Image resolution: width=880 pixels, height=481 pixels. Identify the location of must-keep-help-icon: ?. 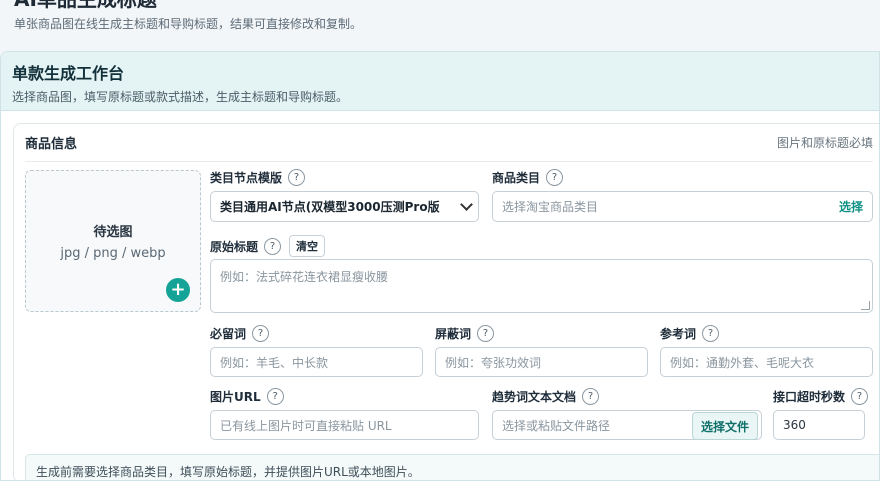
(261, 333).